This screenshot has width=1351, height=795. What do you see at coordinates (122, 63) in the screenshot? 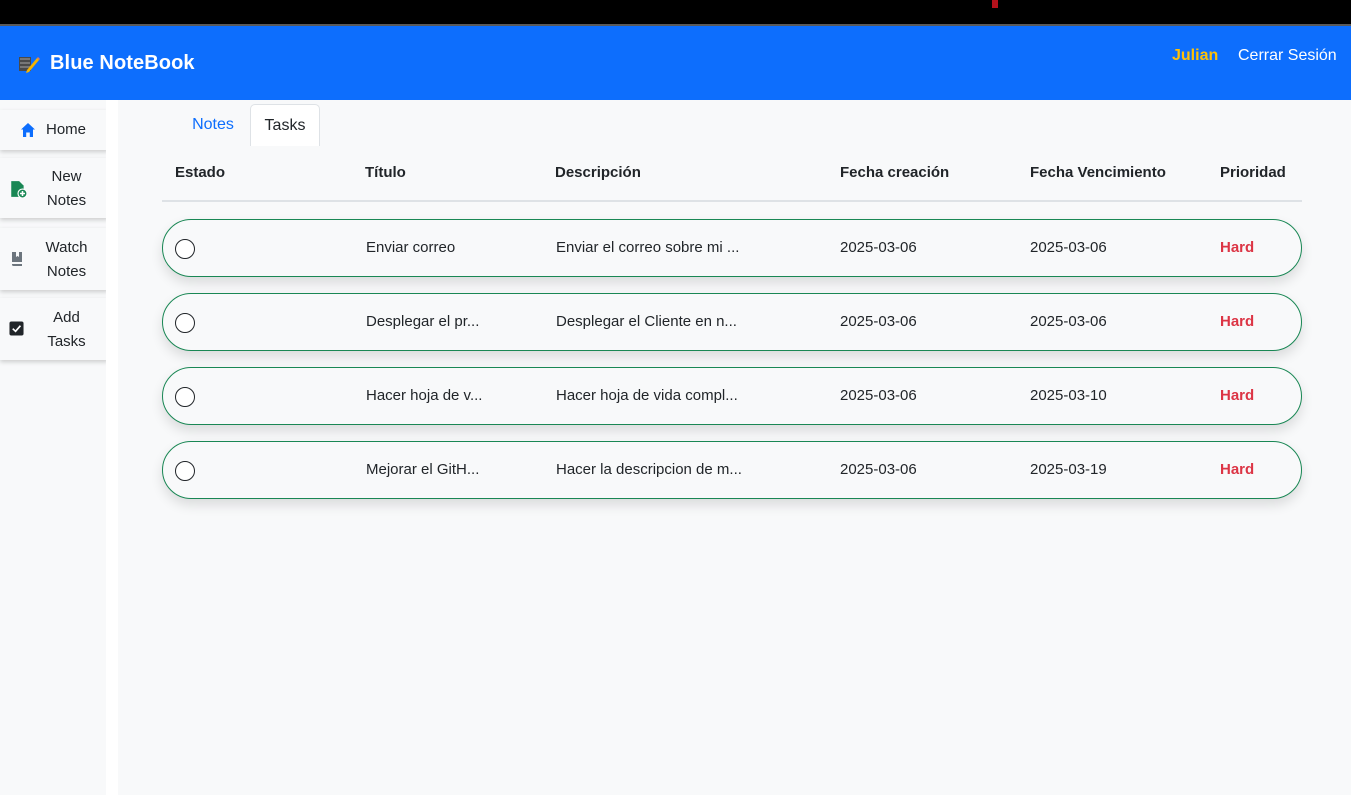
I see `brand-title: Blue NoteBook` at bounding box center [122, 63].